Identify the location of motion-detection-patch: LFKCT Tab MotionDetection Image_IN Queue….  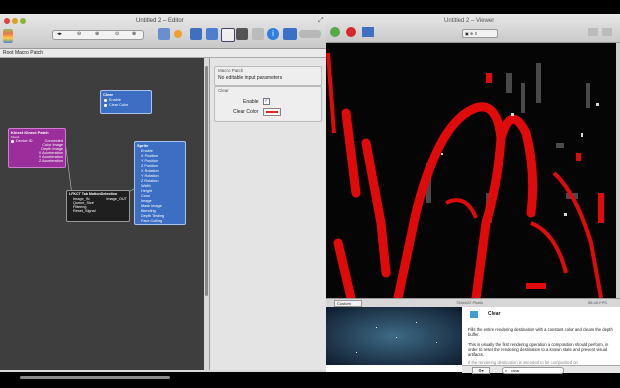
(98, 206).